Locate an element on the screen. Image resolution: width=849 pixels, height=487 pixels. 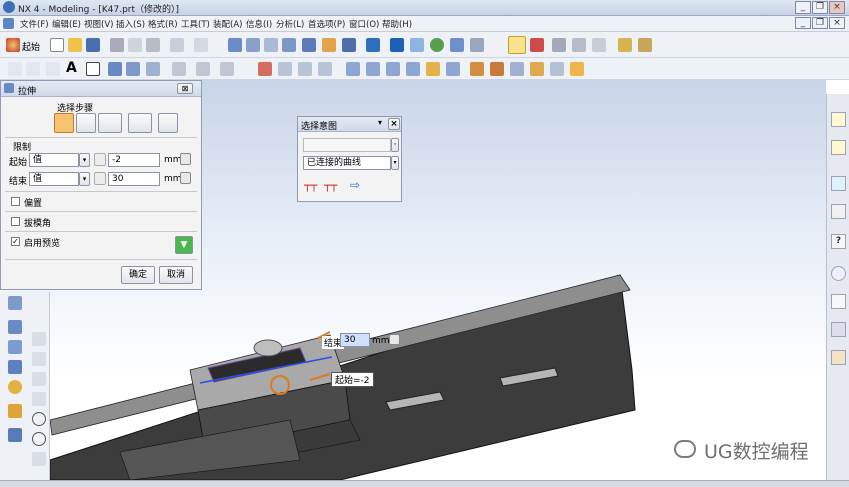
cancel-button: 取消 is located at coordinates (176, 275).